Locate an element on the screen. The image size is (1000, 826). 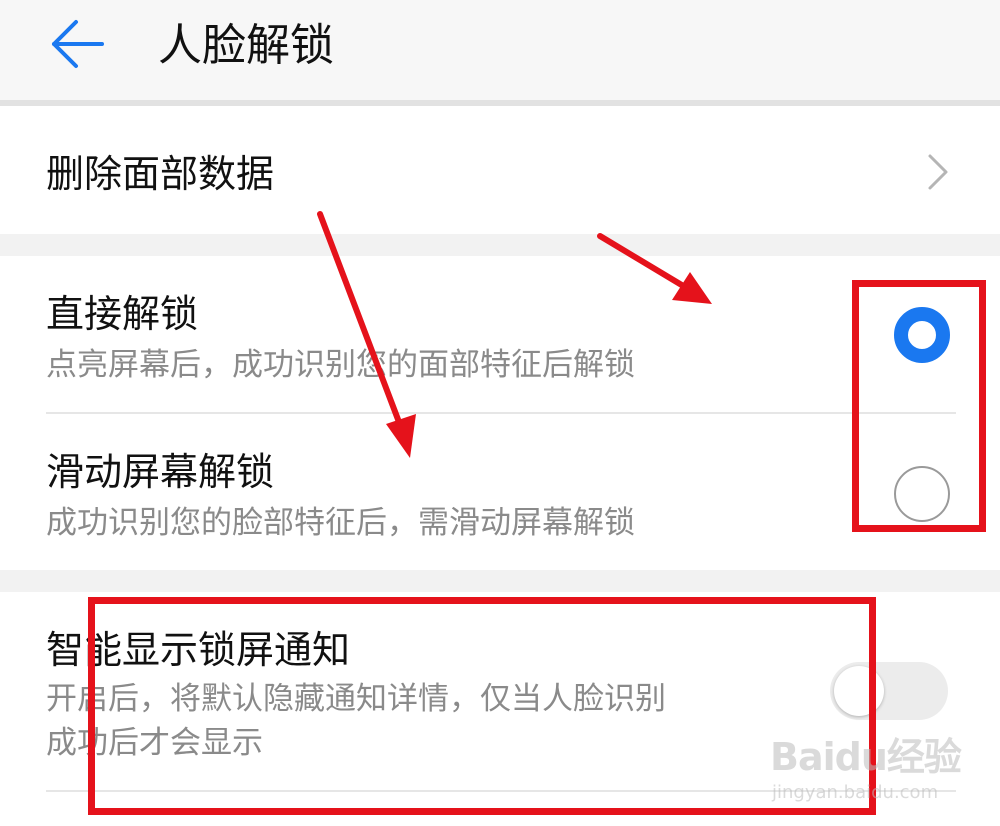
unlock-option-subtitle: 成功识别您的脸部特征后，需滑动屏幕解锁 is located at coordinates (340, 523).